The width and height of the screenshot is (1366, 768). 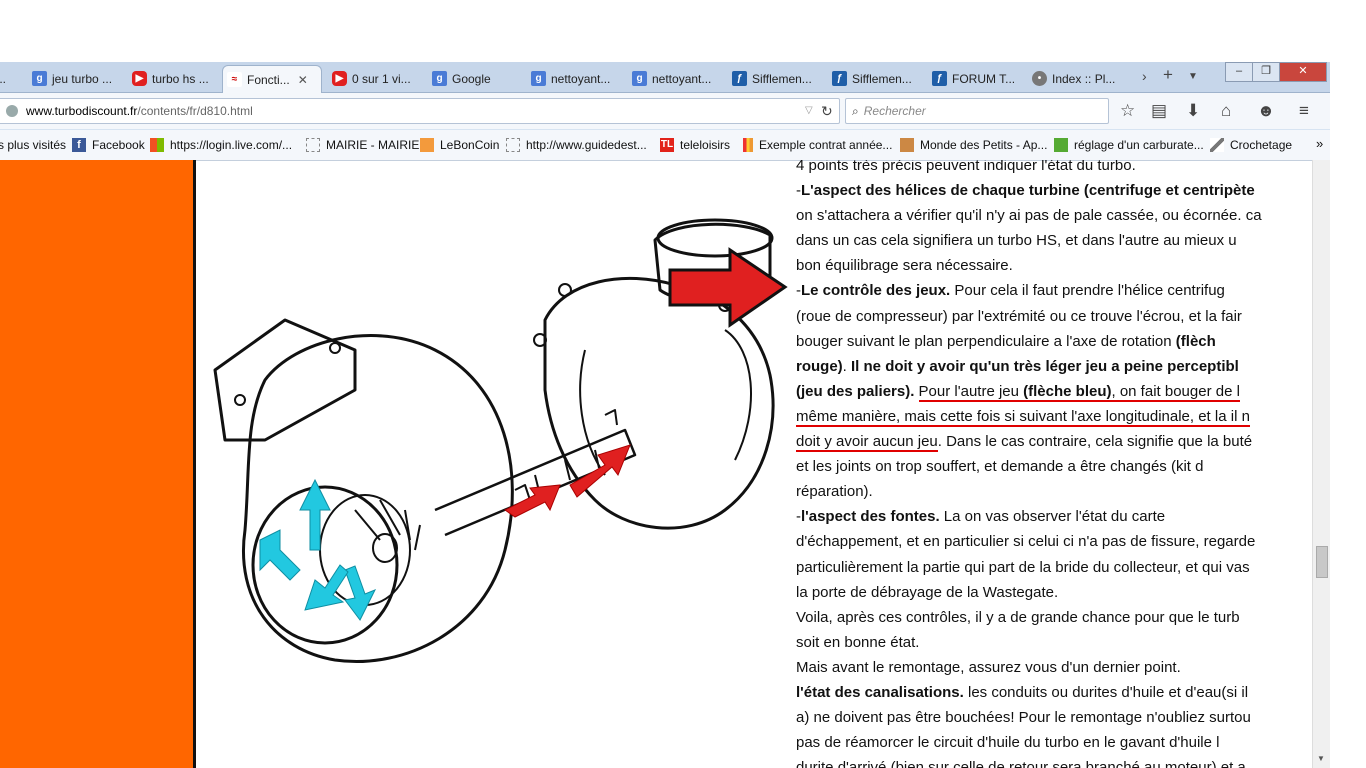 I want to click on text-bold: (flèch, so click(x=1195, y=341).